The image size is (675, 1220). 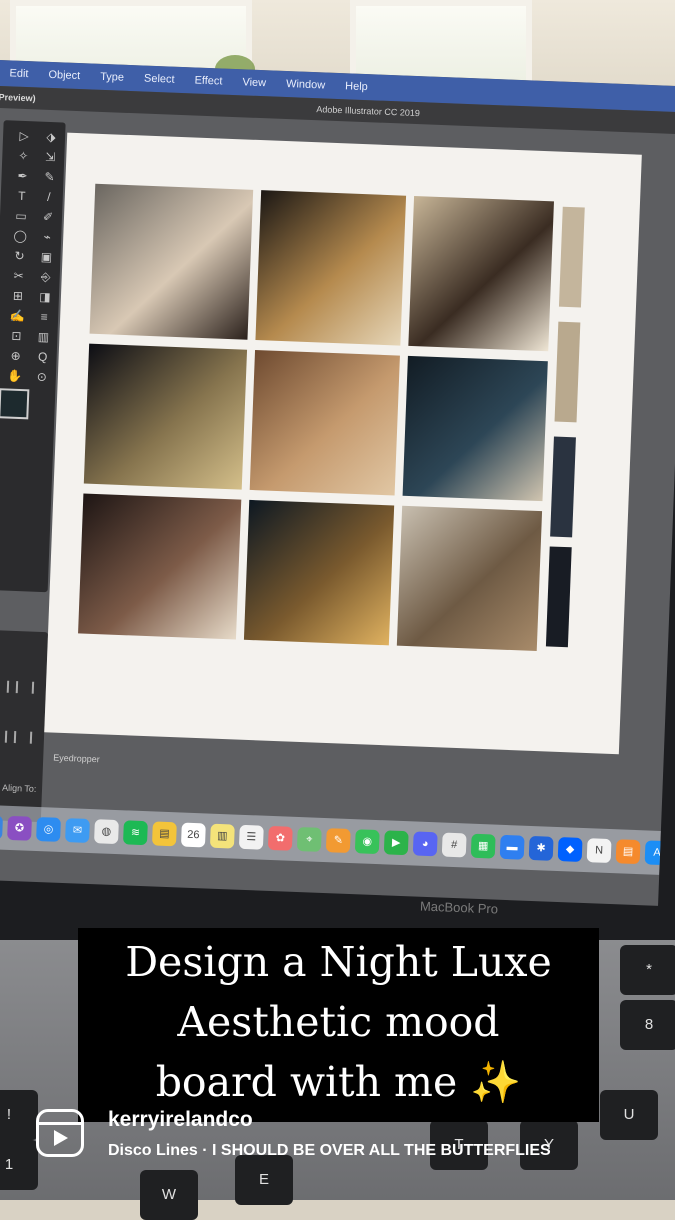 What do you see at coordinates (541, 848) in the screenshot?
I see `bluetooth-icon: ✱` at bounding box center [541, 848].